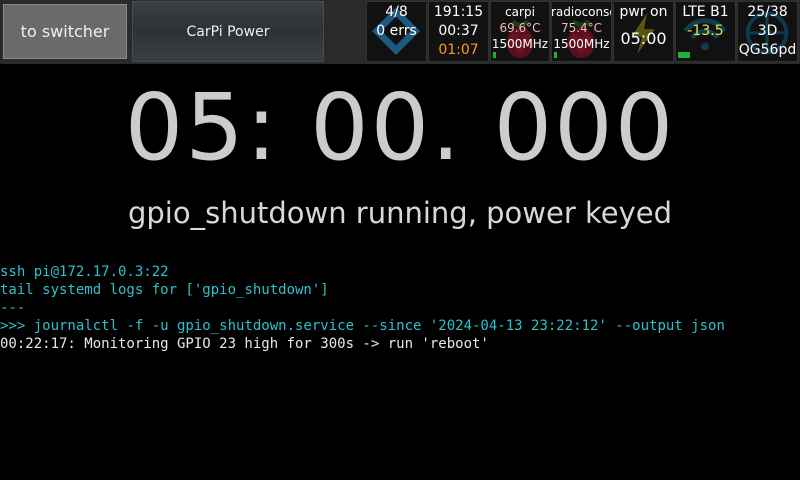 The image size is (800, 480). I want to click on power-countdown: 05:00, so click(643, 38).